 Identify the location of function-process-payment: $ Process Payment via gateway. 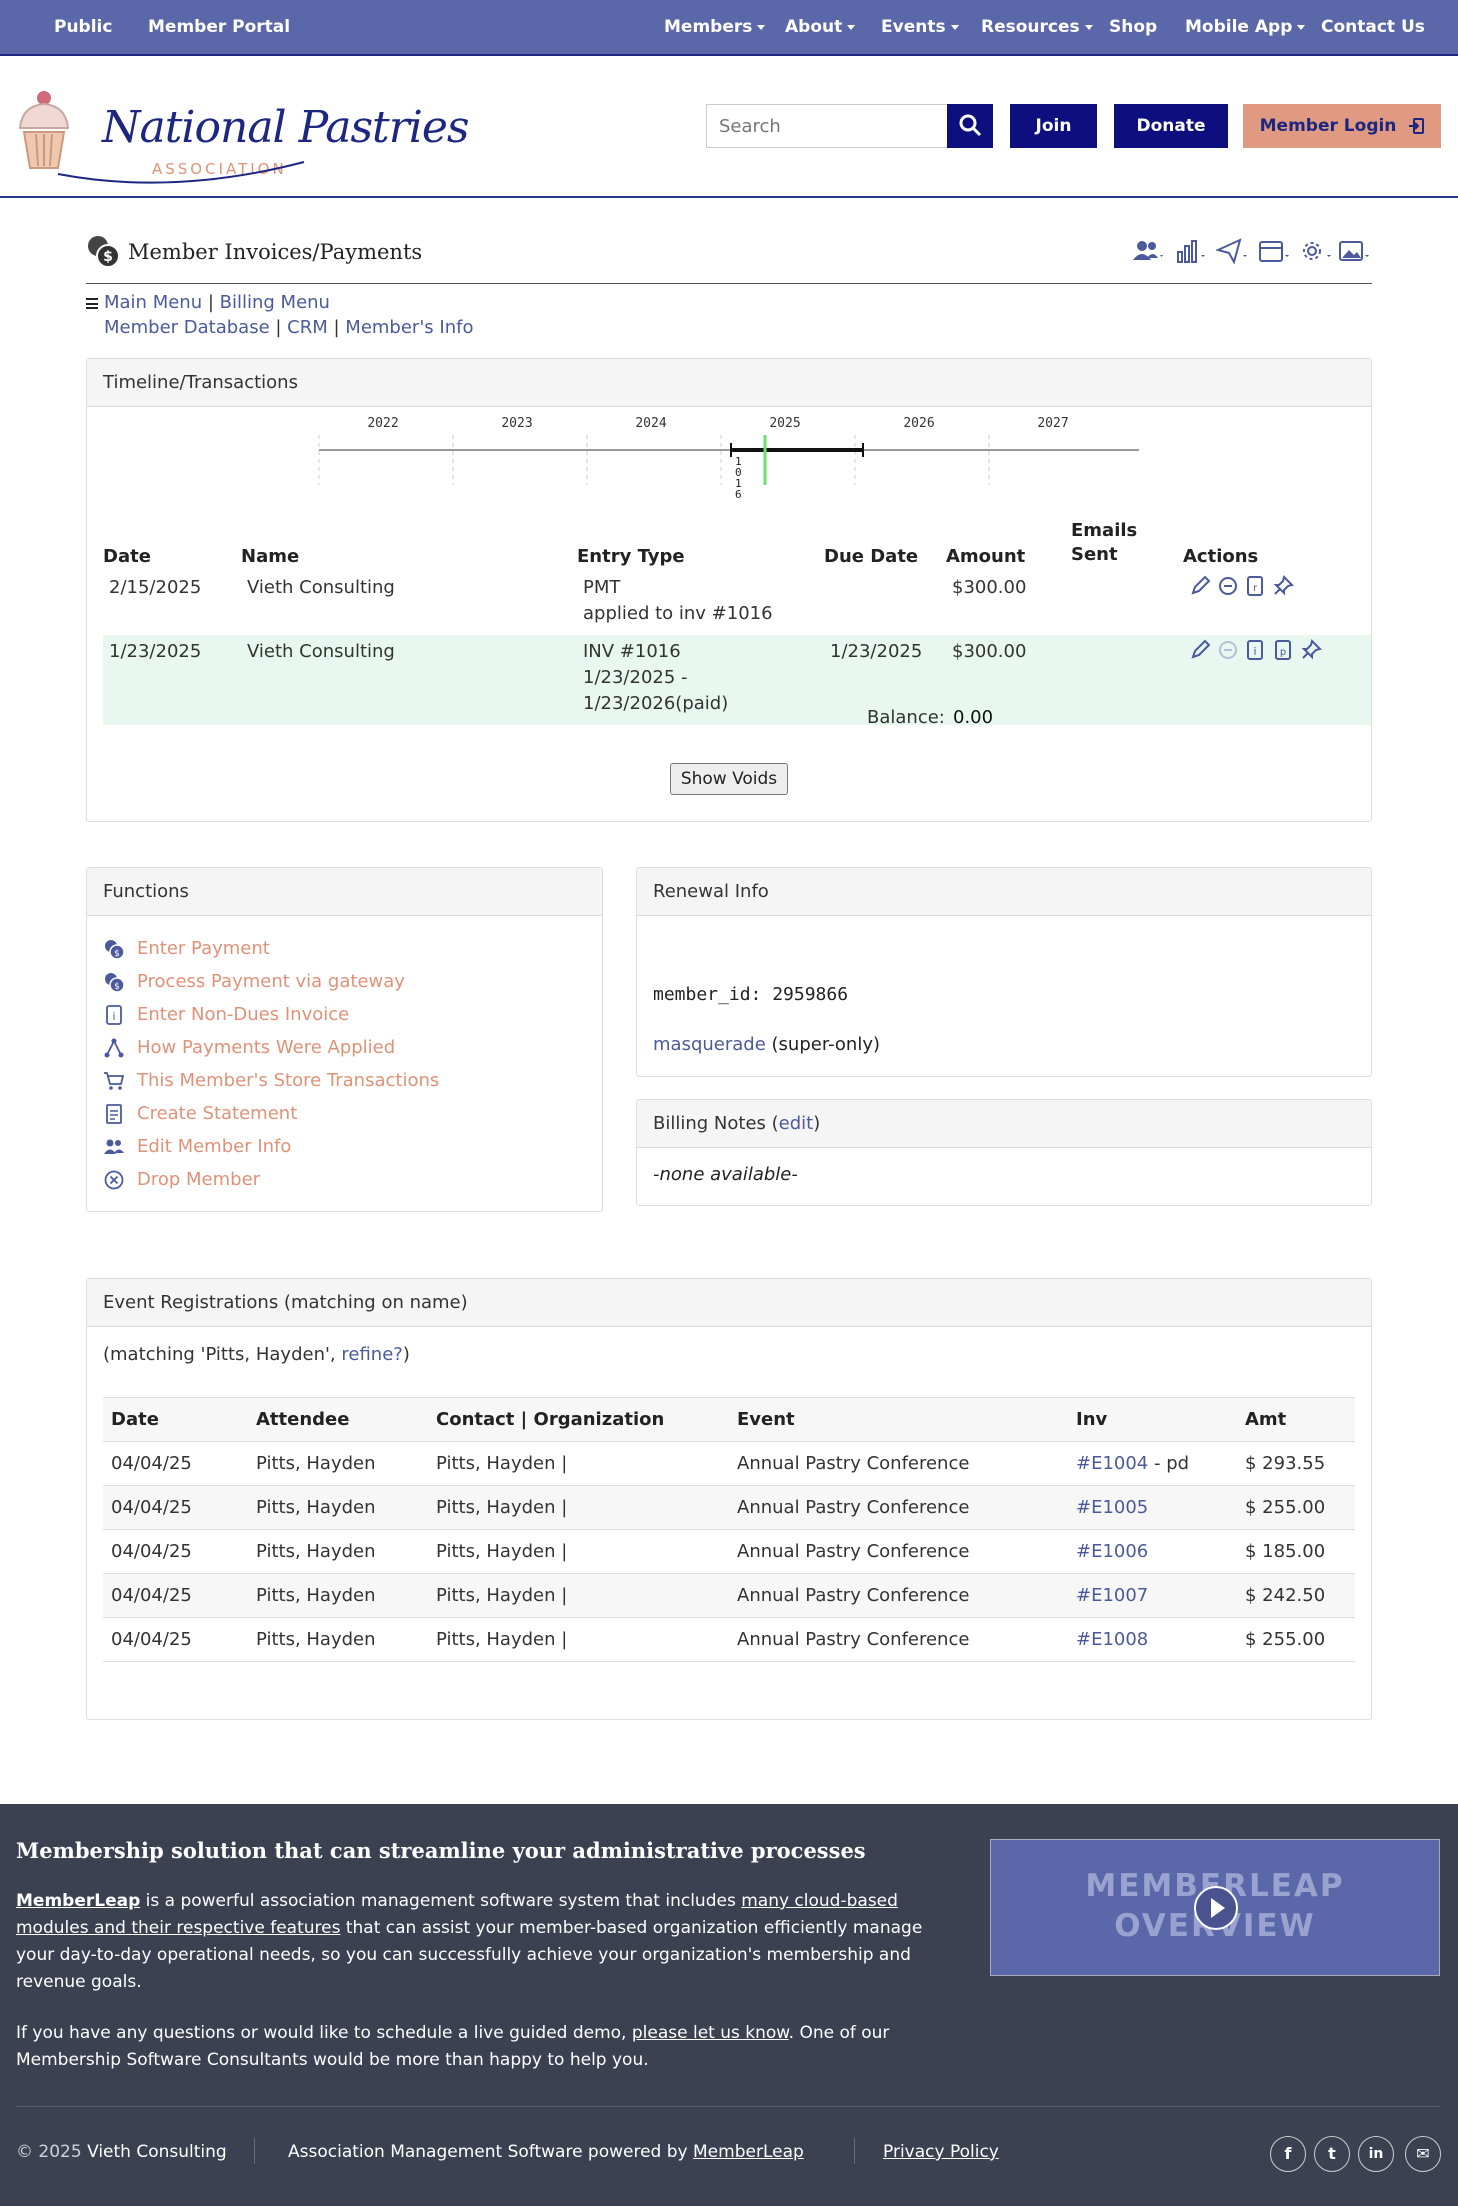
(271, 981).